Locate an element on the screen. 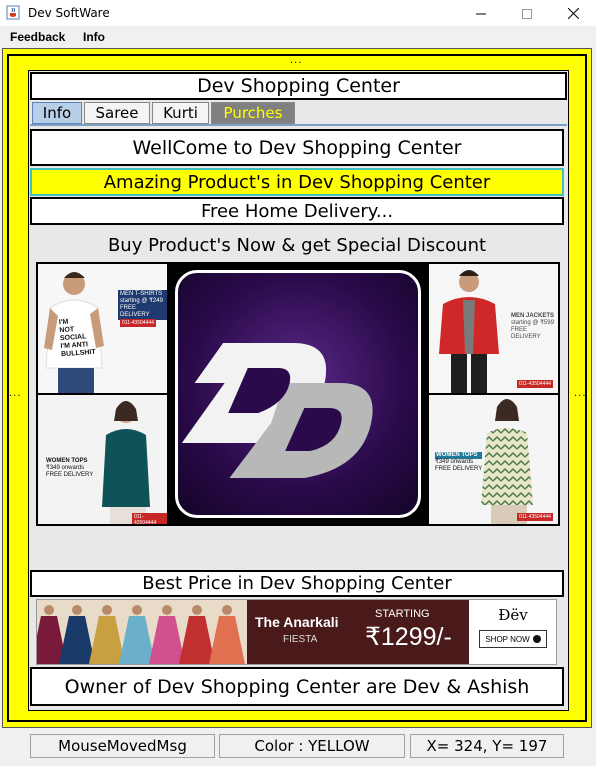 The width and height of the screenshot is (596, 766). title-bar: Dev SoftWare is located at coordinates (298, 13).